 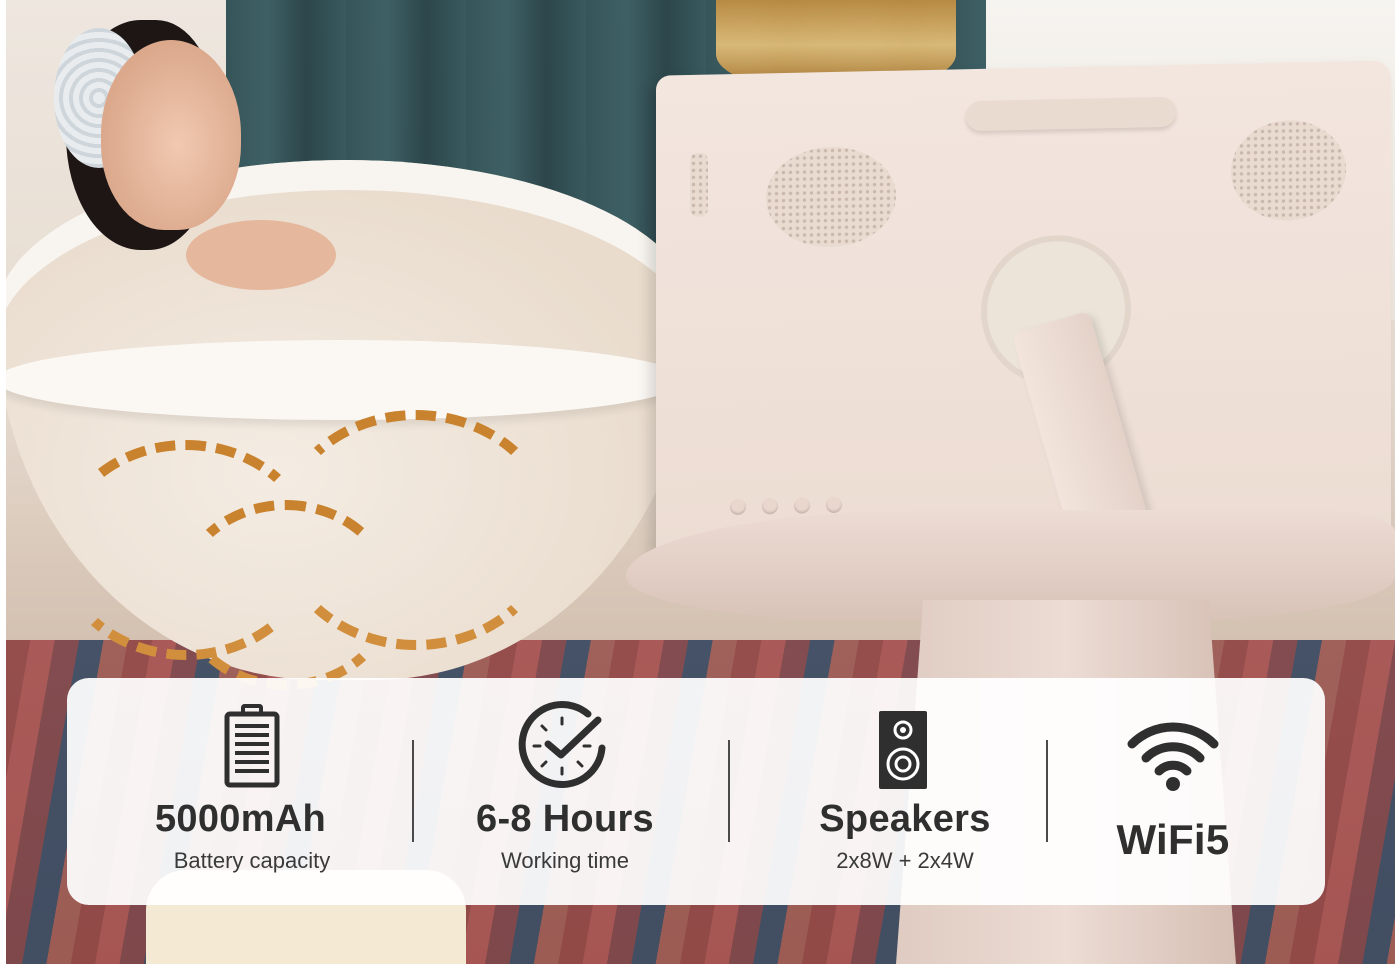 What do you see at coordinates (562, 744) in the screenshot?
I see `clock-icon` at bounding box center [562, 744].